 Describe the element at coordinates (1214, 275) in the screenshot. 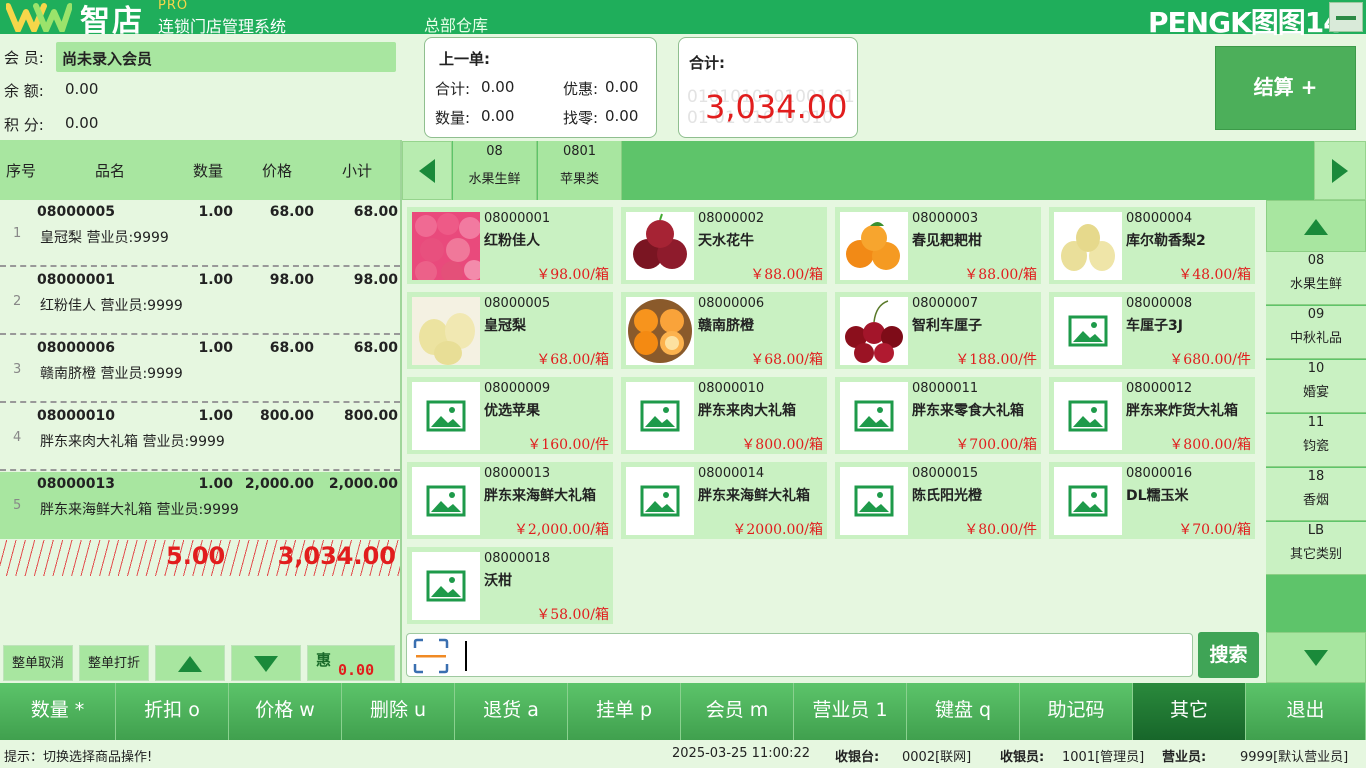

I see `product-price: ￥48.00/箱` at that location.